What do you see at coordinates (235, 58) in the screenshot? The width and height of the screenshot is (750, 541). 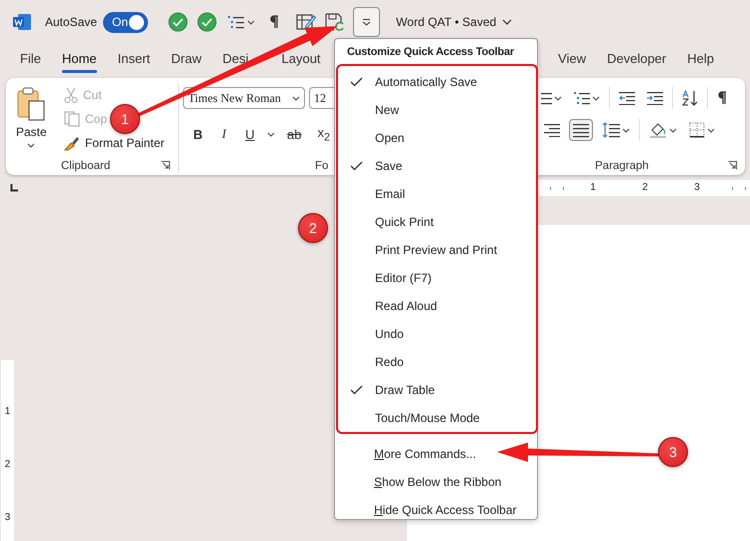 I see `ribbon-tab: Desi` at bounding box center [235, 58].